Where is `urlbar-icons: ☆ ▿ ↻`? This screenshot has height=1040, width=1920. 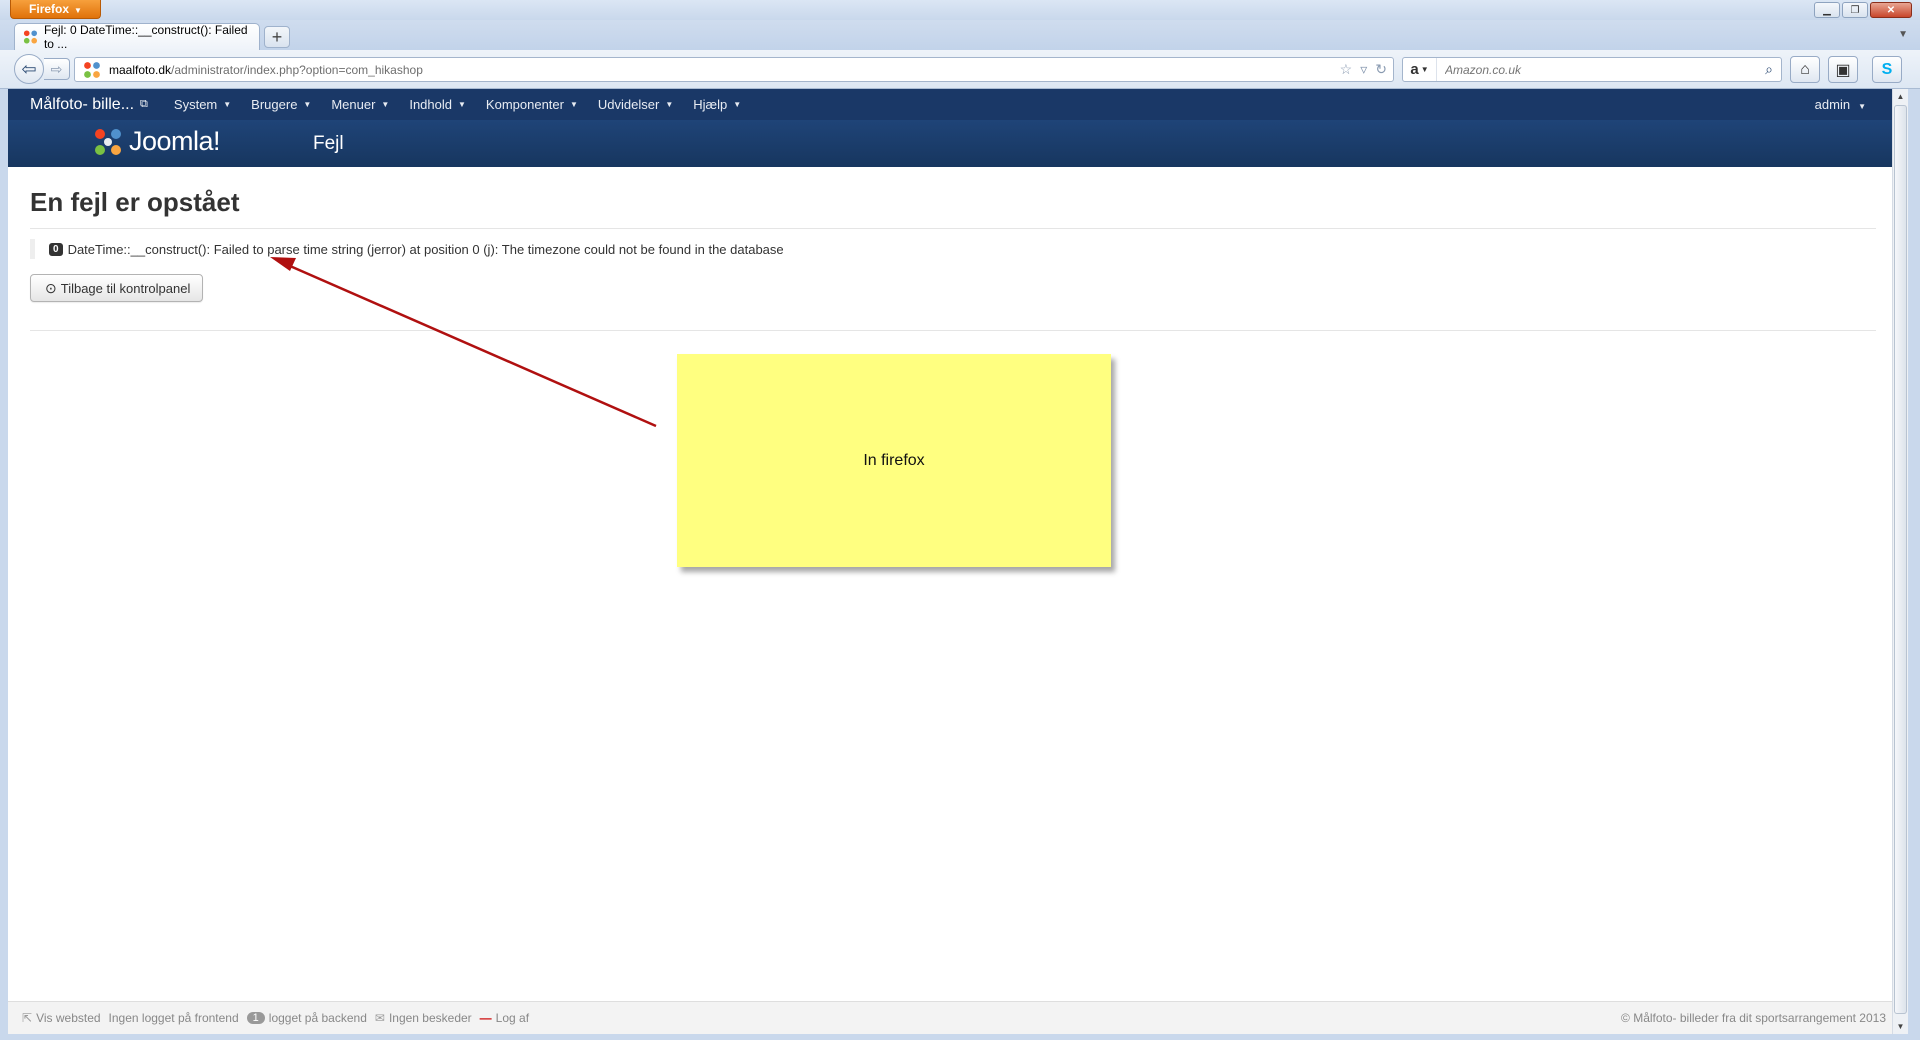 urlbar-icons: ☆ ▿ ↻ is located at coordinates (1363, 69).